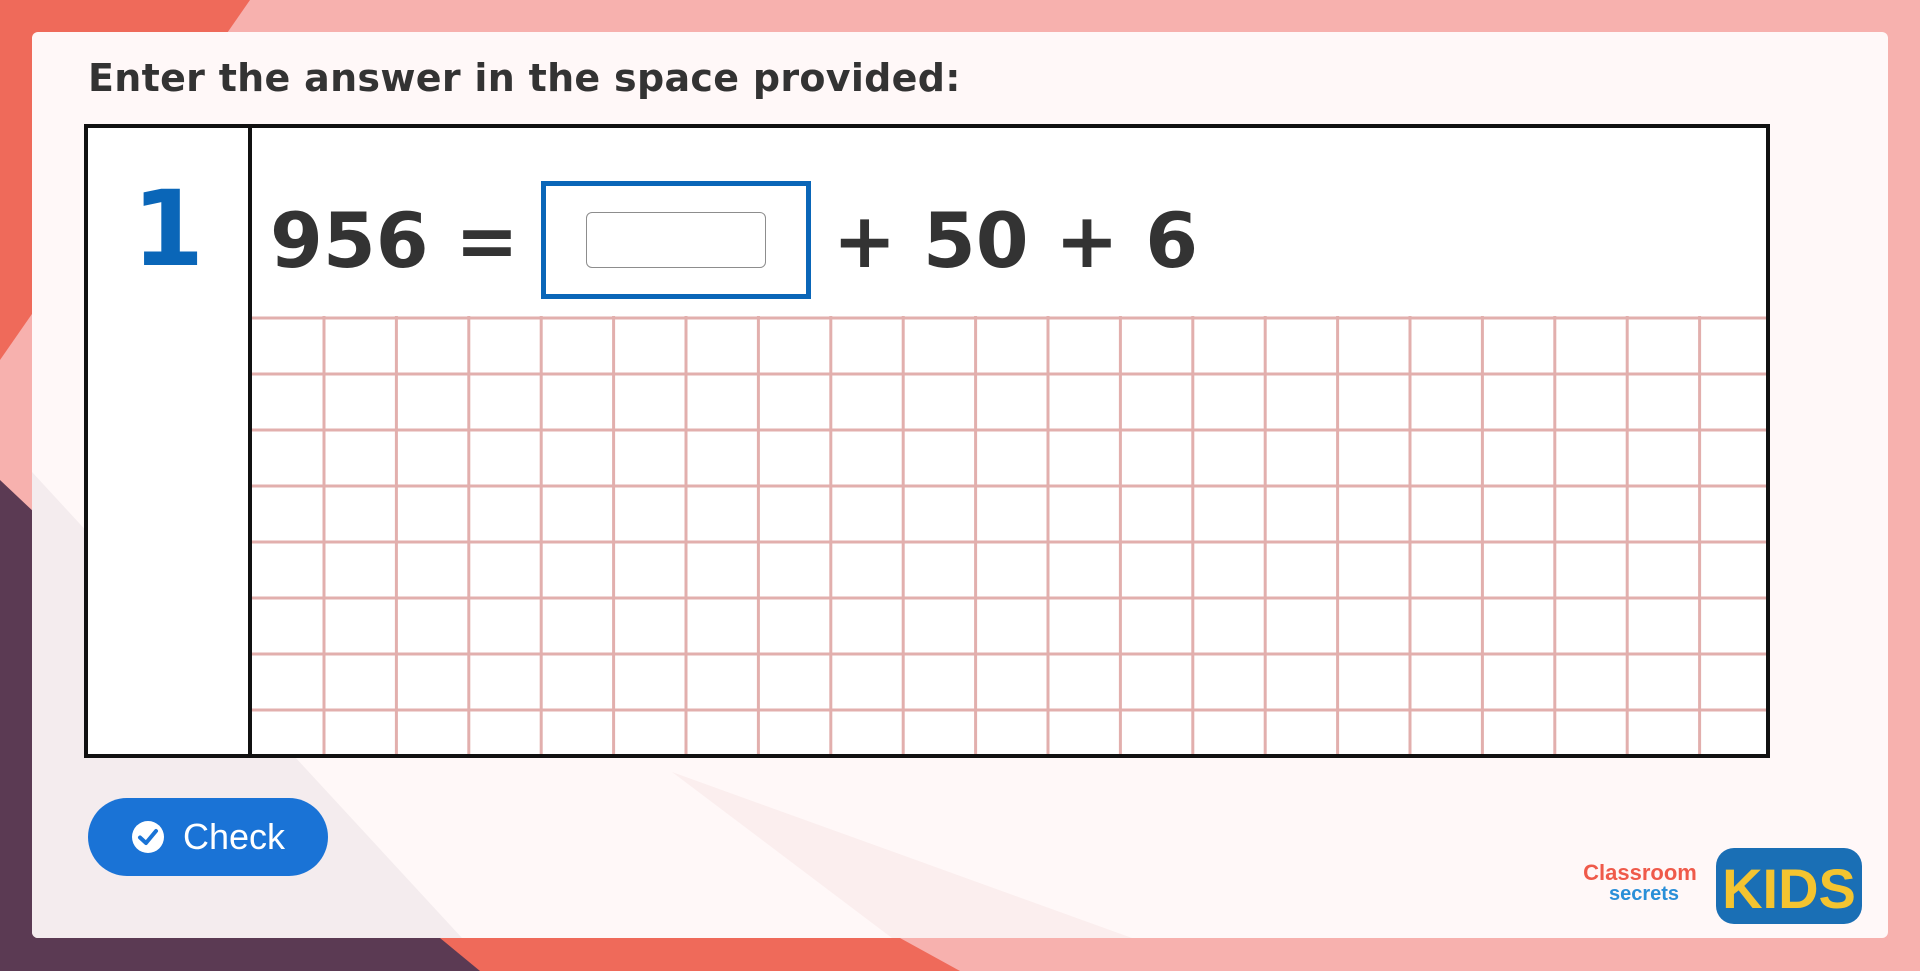 This screenshot has width=1920, height=971. What do you see at coordinates (168, 229) in the screenshot?
I see `question-number: 1` at bounding box center [168, 229].